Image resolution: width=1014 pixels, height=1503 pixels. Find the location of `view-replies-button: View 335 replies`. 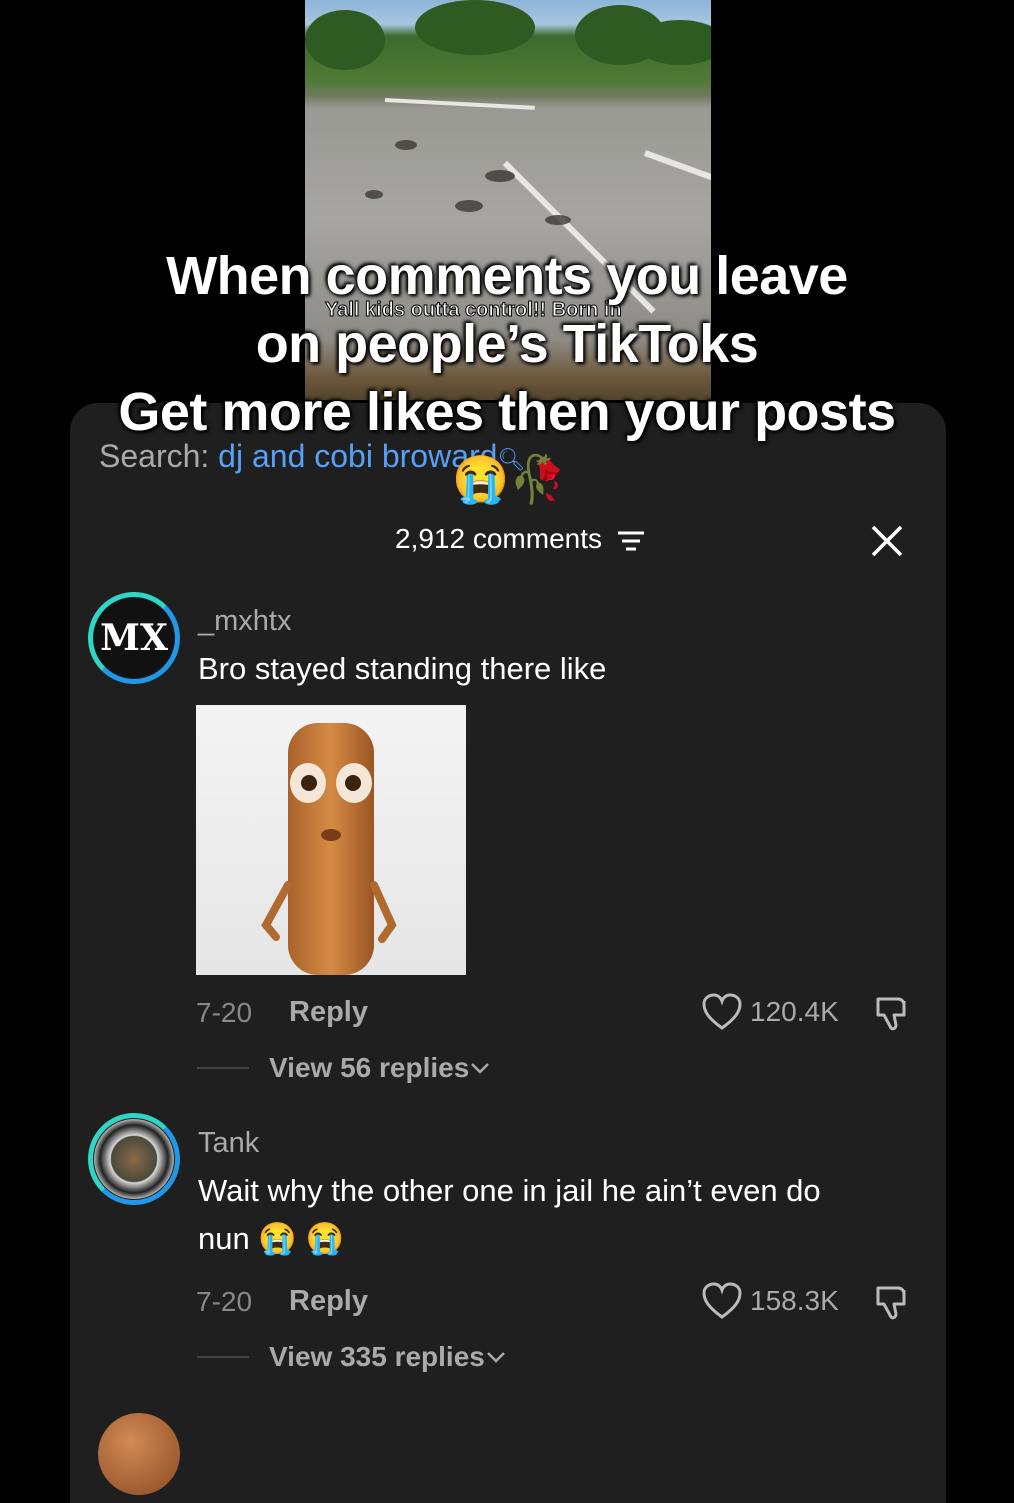

view-replies-button: View 335 replies is located at coordinates (352, 1357).